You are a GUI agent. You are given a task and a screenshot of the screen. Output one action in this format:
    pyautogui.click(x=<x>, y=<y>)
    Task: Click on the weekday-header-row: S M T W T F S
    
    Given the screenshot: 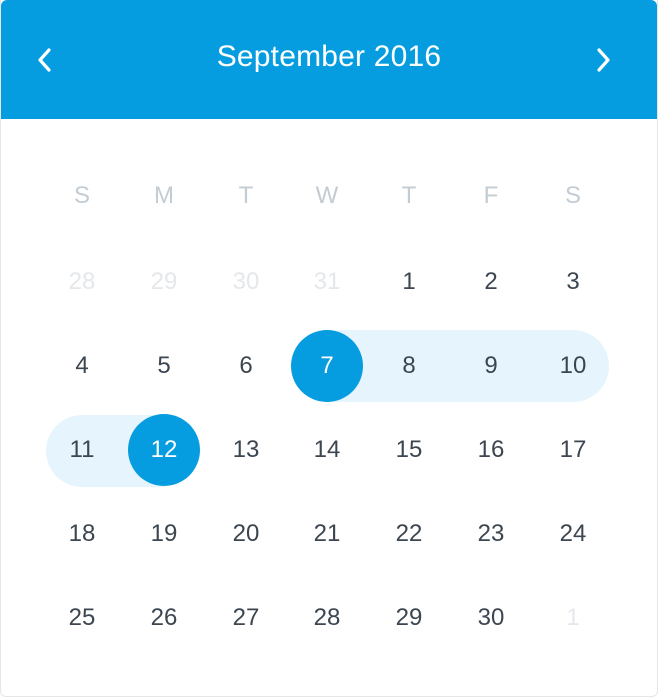 What is the action you would take?
    pyautogui.click(x=329, y=199)
    